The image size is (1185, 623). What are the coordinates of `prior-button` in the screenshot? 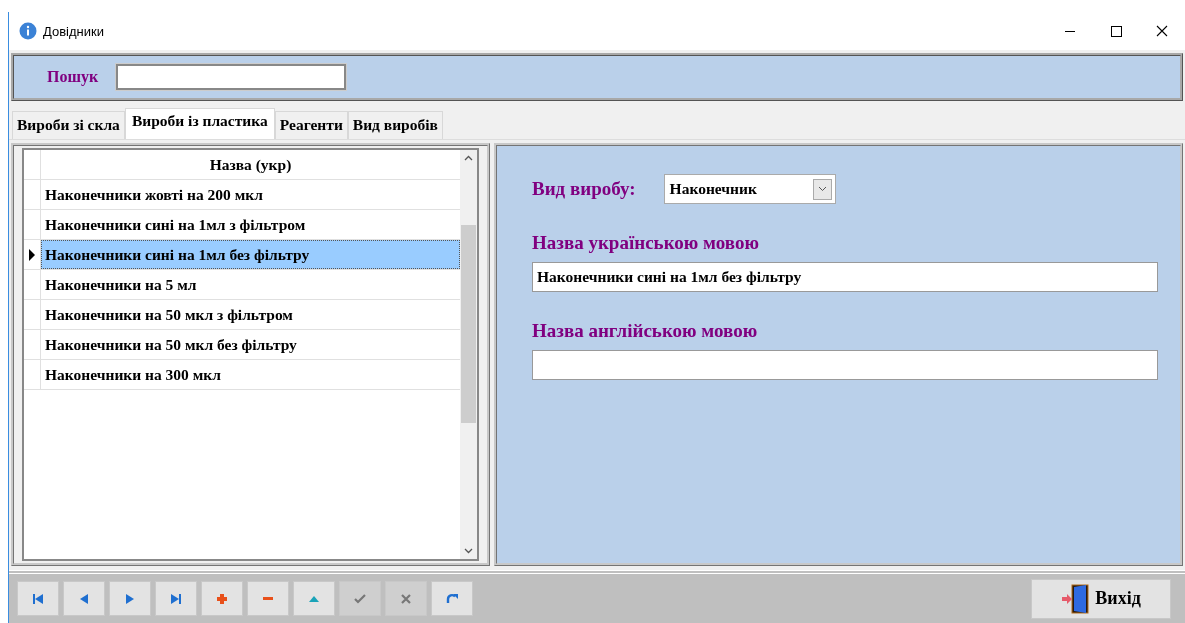 It's located at (84, 598).